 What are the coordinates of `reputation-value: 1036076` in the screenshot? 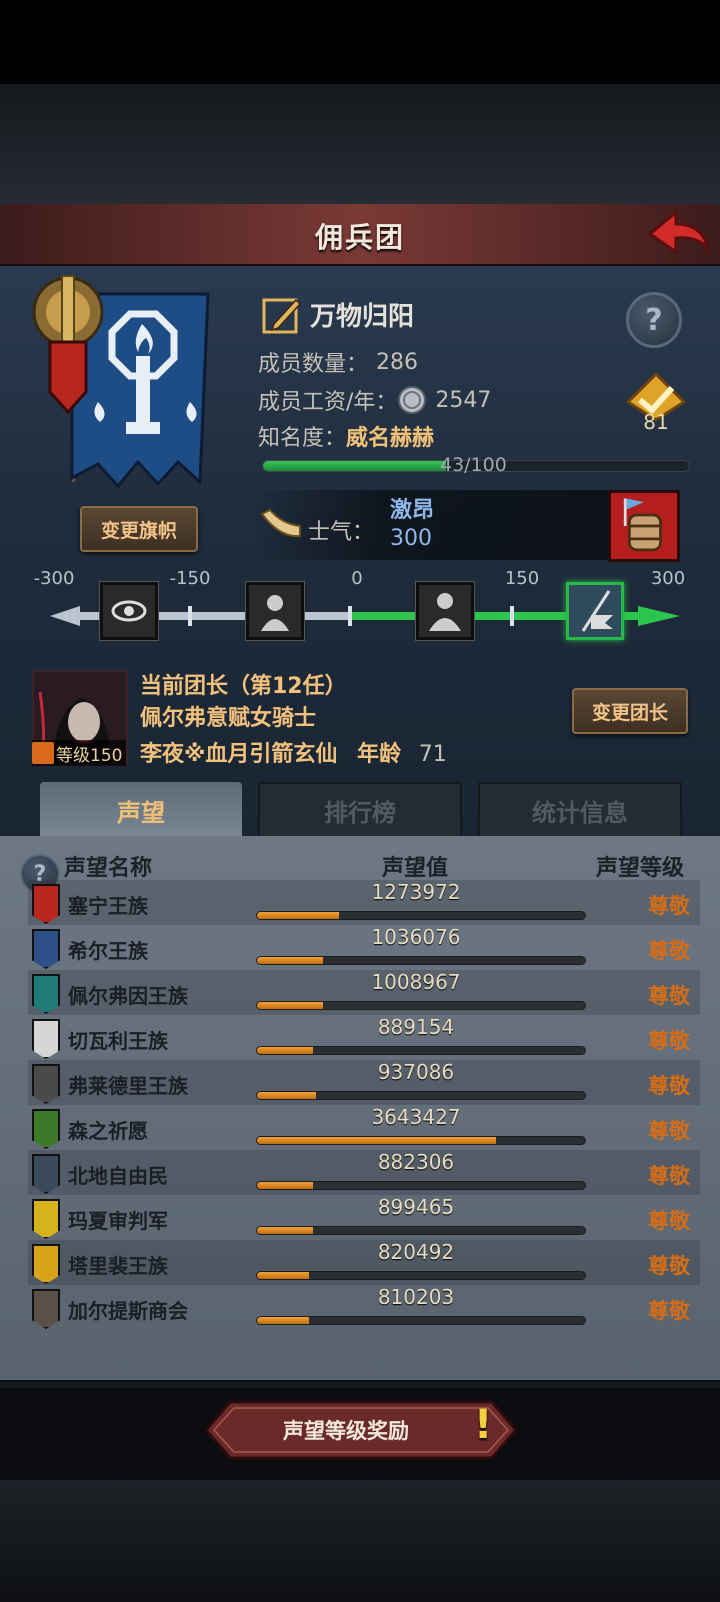 It's located at (416, 937).